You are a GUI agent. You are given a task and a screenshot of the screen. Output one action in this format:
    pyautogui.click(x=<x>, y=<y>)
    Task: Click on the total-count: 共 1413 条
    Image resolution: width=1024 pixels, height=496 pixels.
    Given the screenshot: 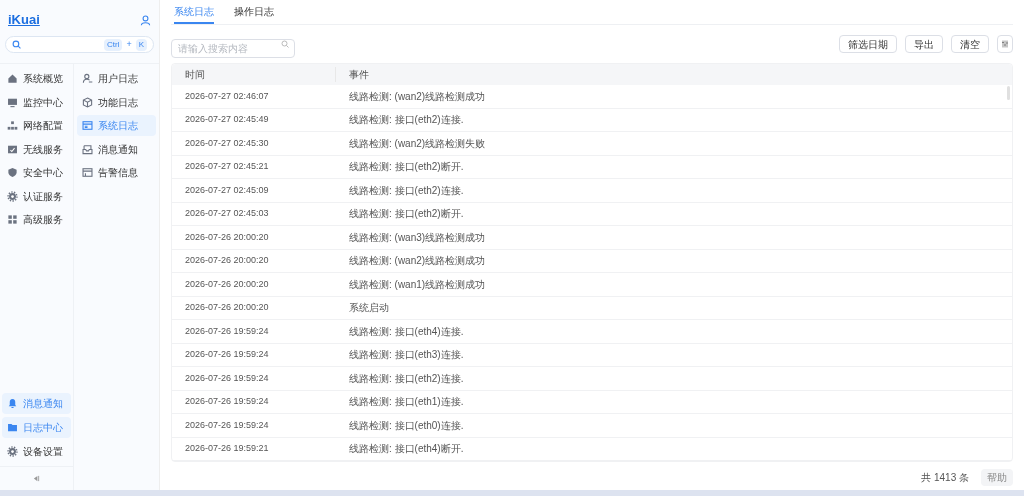 What is the action you would take?
    pyautogui.click(x=945, y=478)
    